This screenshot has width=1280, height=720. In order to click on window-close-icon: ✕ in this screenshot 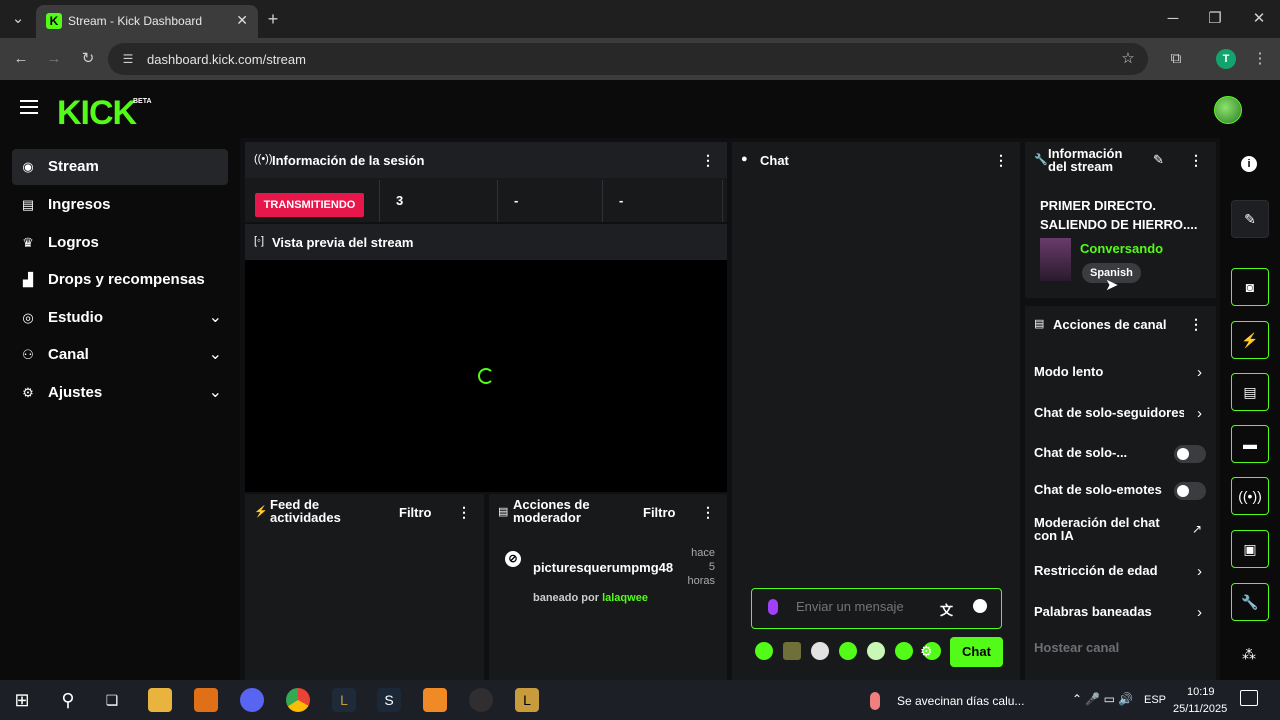, I will do `click(1259, 19)`.